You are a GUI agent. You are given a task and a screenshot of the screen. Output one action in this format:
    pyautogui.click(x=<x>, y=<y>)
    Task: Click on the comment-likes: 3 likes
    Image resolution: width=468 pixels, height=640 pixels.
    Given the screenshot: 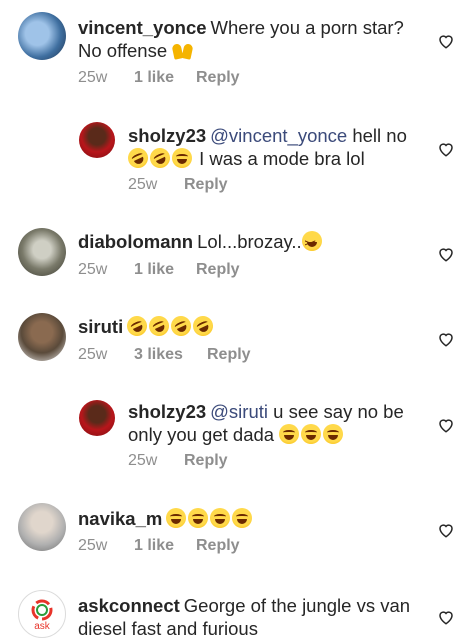 What is the action you would take?
    pyautogui.click(x=170, y=355)
    